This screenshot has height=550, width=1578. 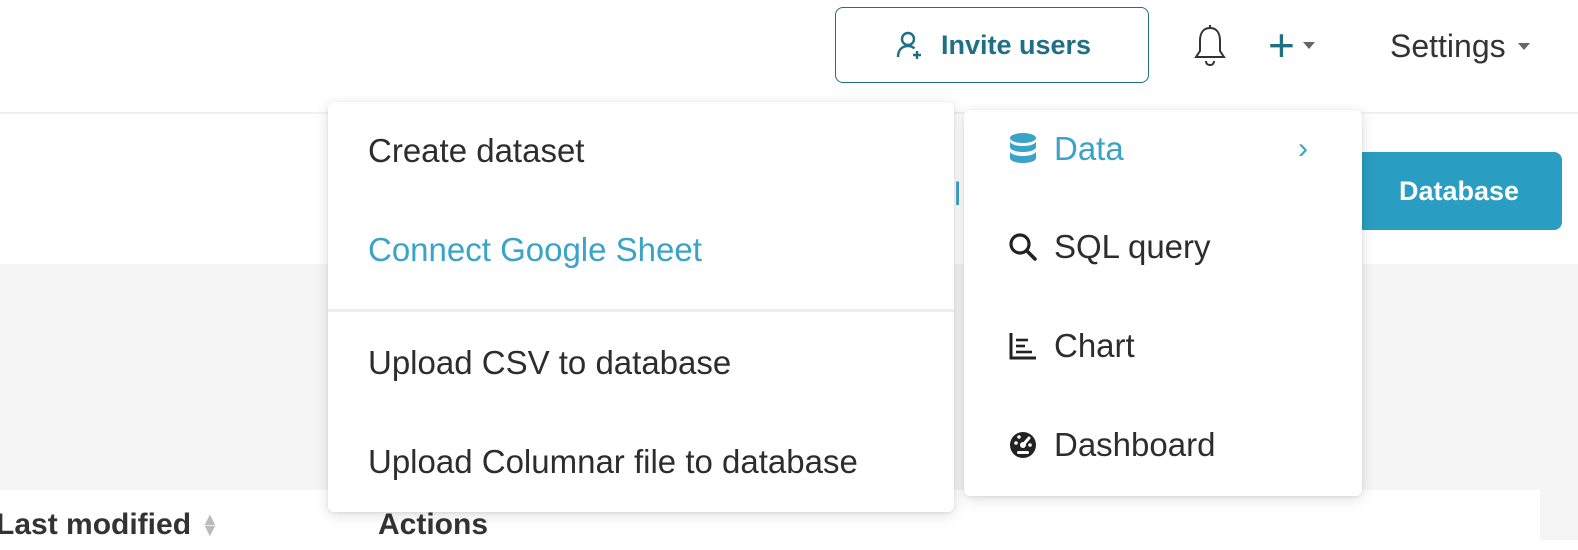 What do you see at coordinates (1132, 246) in the screenshot?
I see `menu-item-sql-query-label: SQL query` at bounding box center [1132, 246].